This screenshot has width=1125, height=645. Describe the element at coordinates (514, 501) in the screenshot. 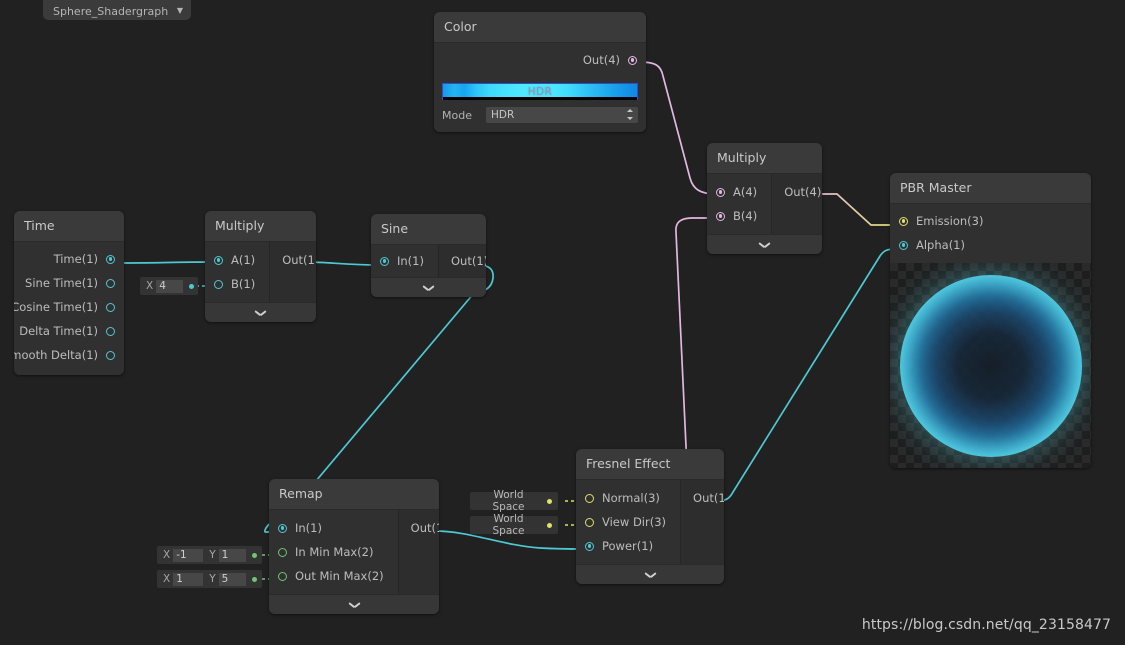

I see `fresnel-normal-space-select: World Space` at that location.